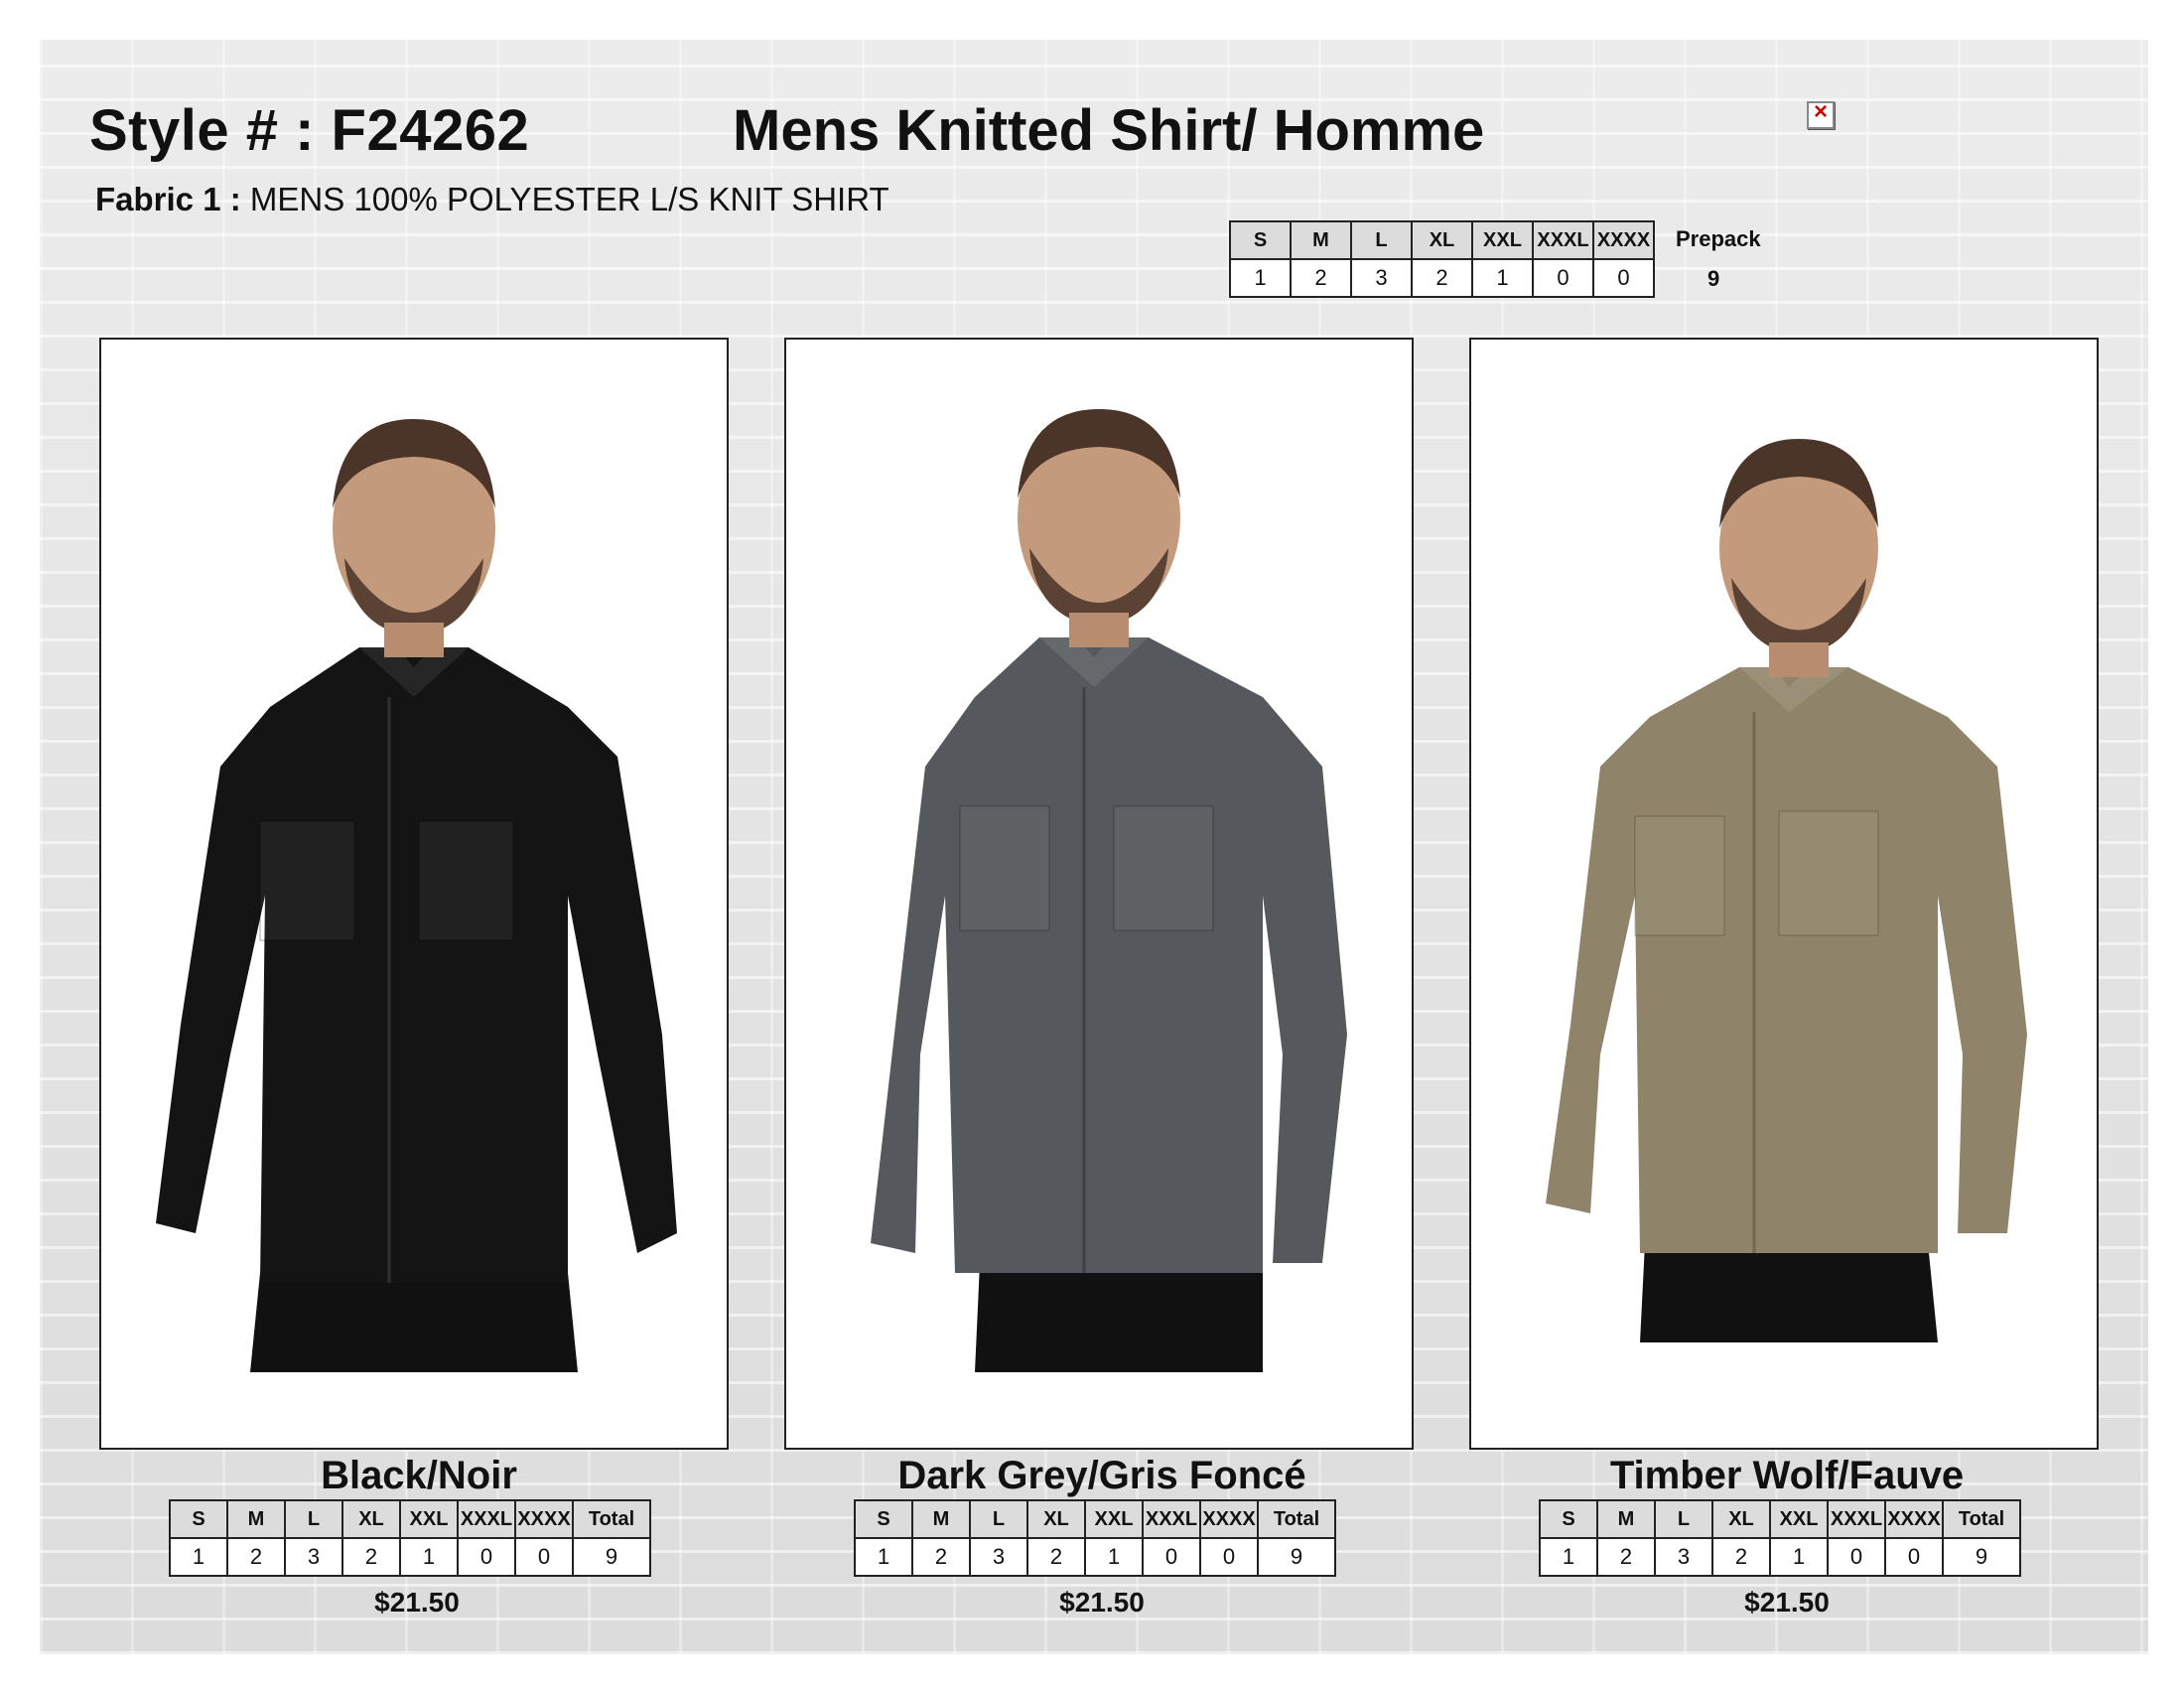 Image resolution: width=2184 pixels, height=1688 pixels. What do you see at coordinates (1718, 238) in the screenshot?
I see `prepack-label: Prepack` at bounding box center [1718, 238].